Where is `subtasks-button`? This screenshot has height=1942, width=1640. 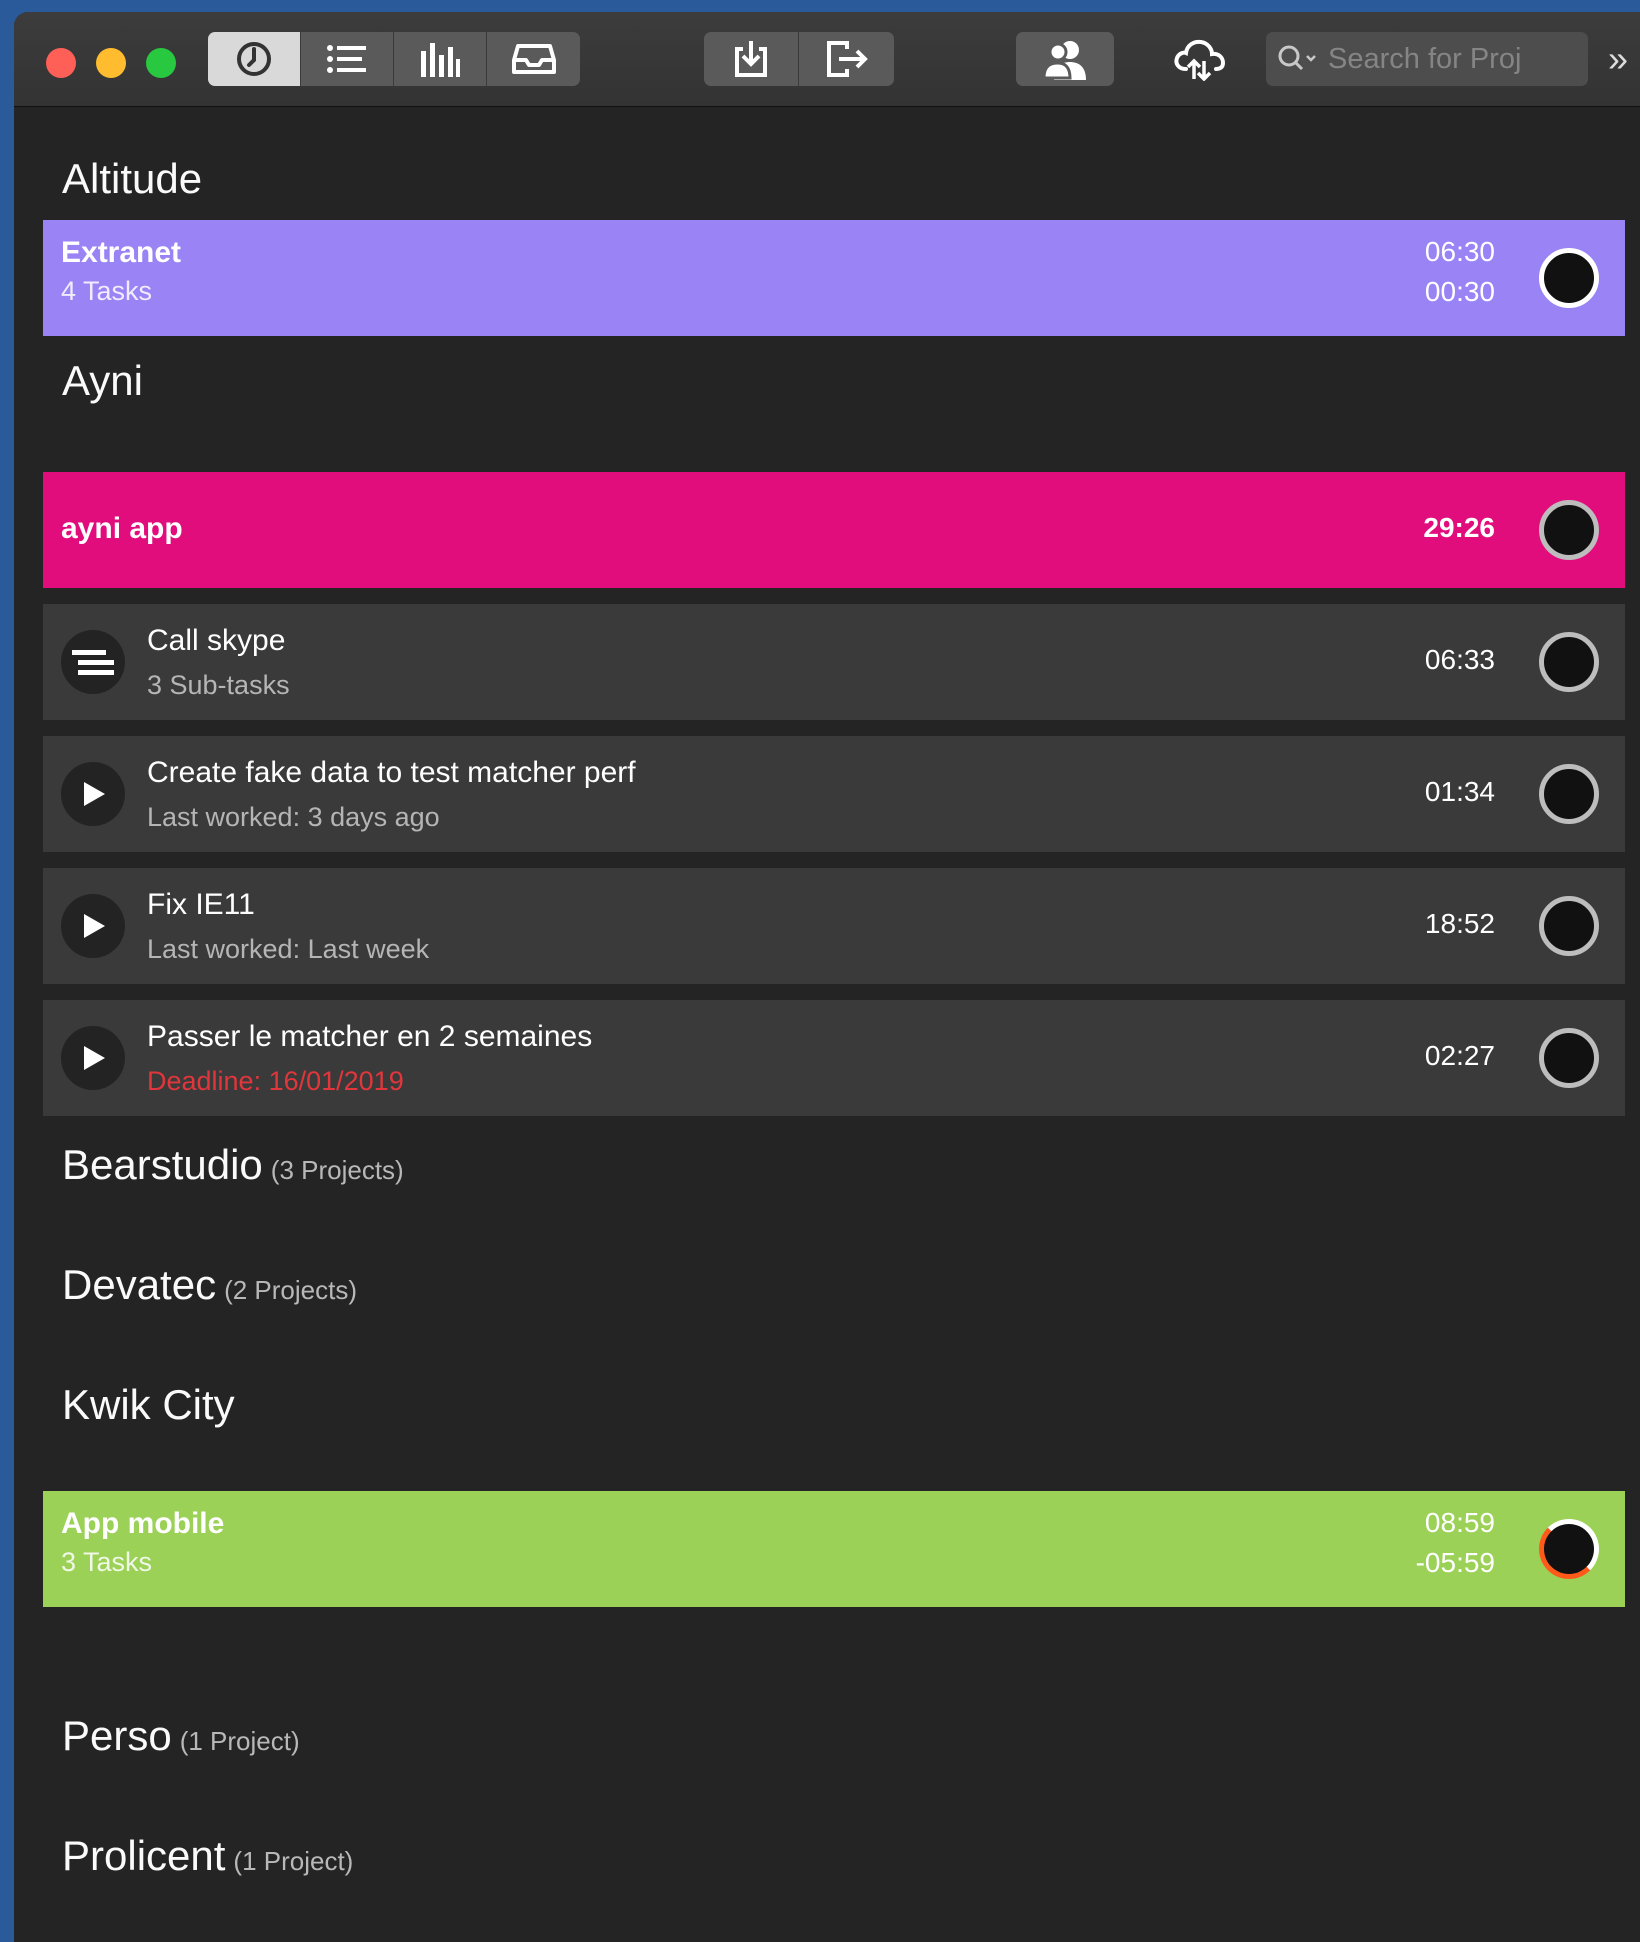
subtasks-button is located at coordinates (93, 662).